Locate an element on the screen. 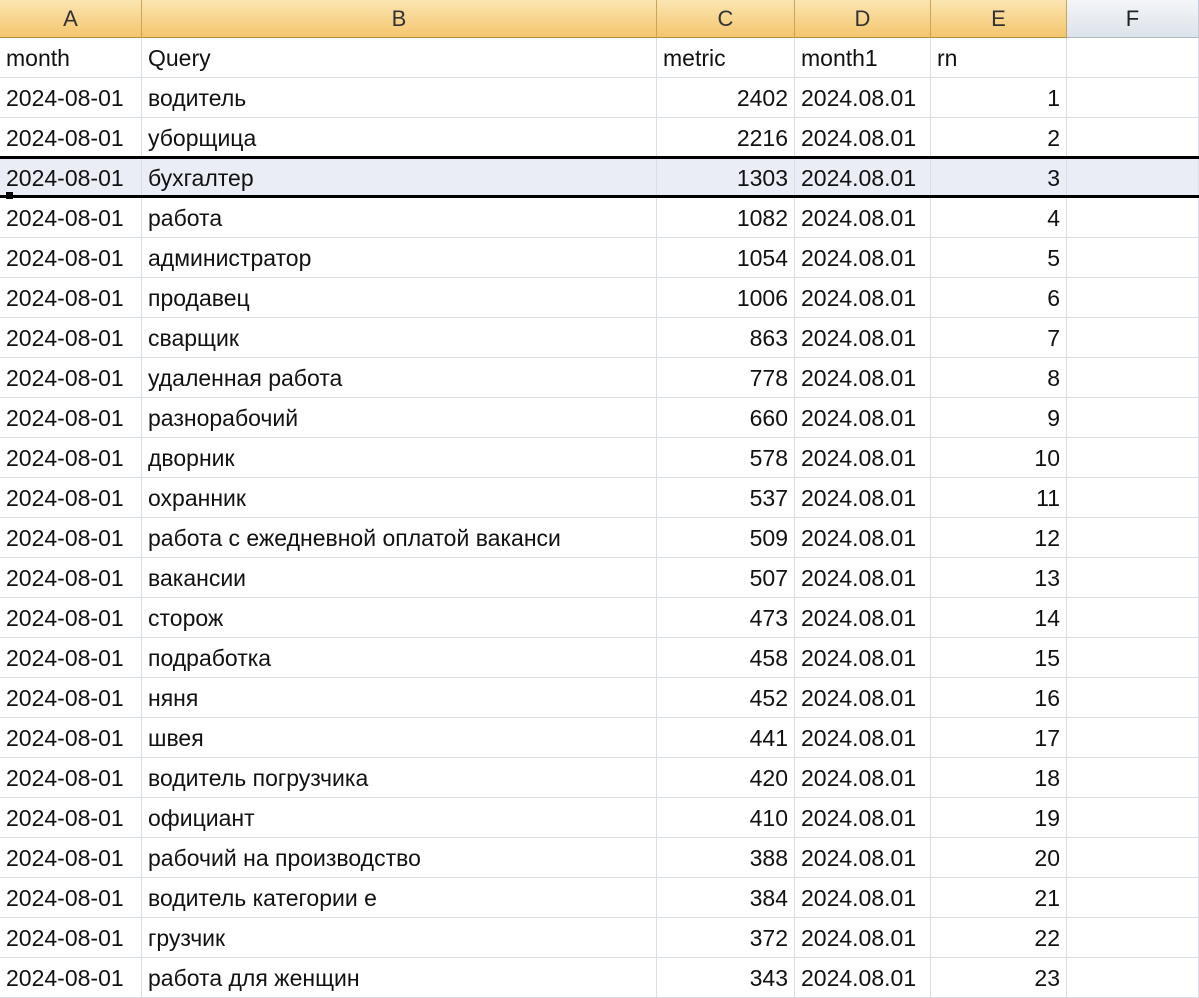  cell-query: охранник is located at coordinates (399, 498).